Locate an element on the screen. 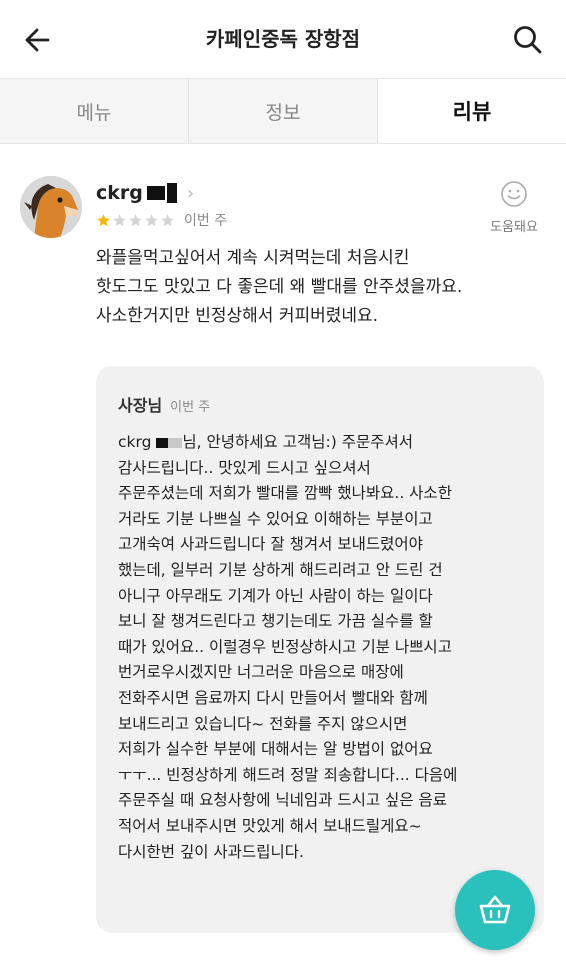  tab-bar: 메뉴 정보 리뷰 is located at coordinates (283, 111).